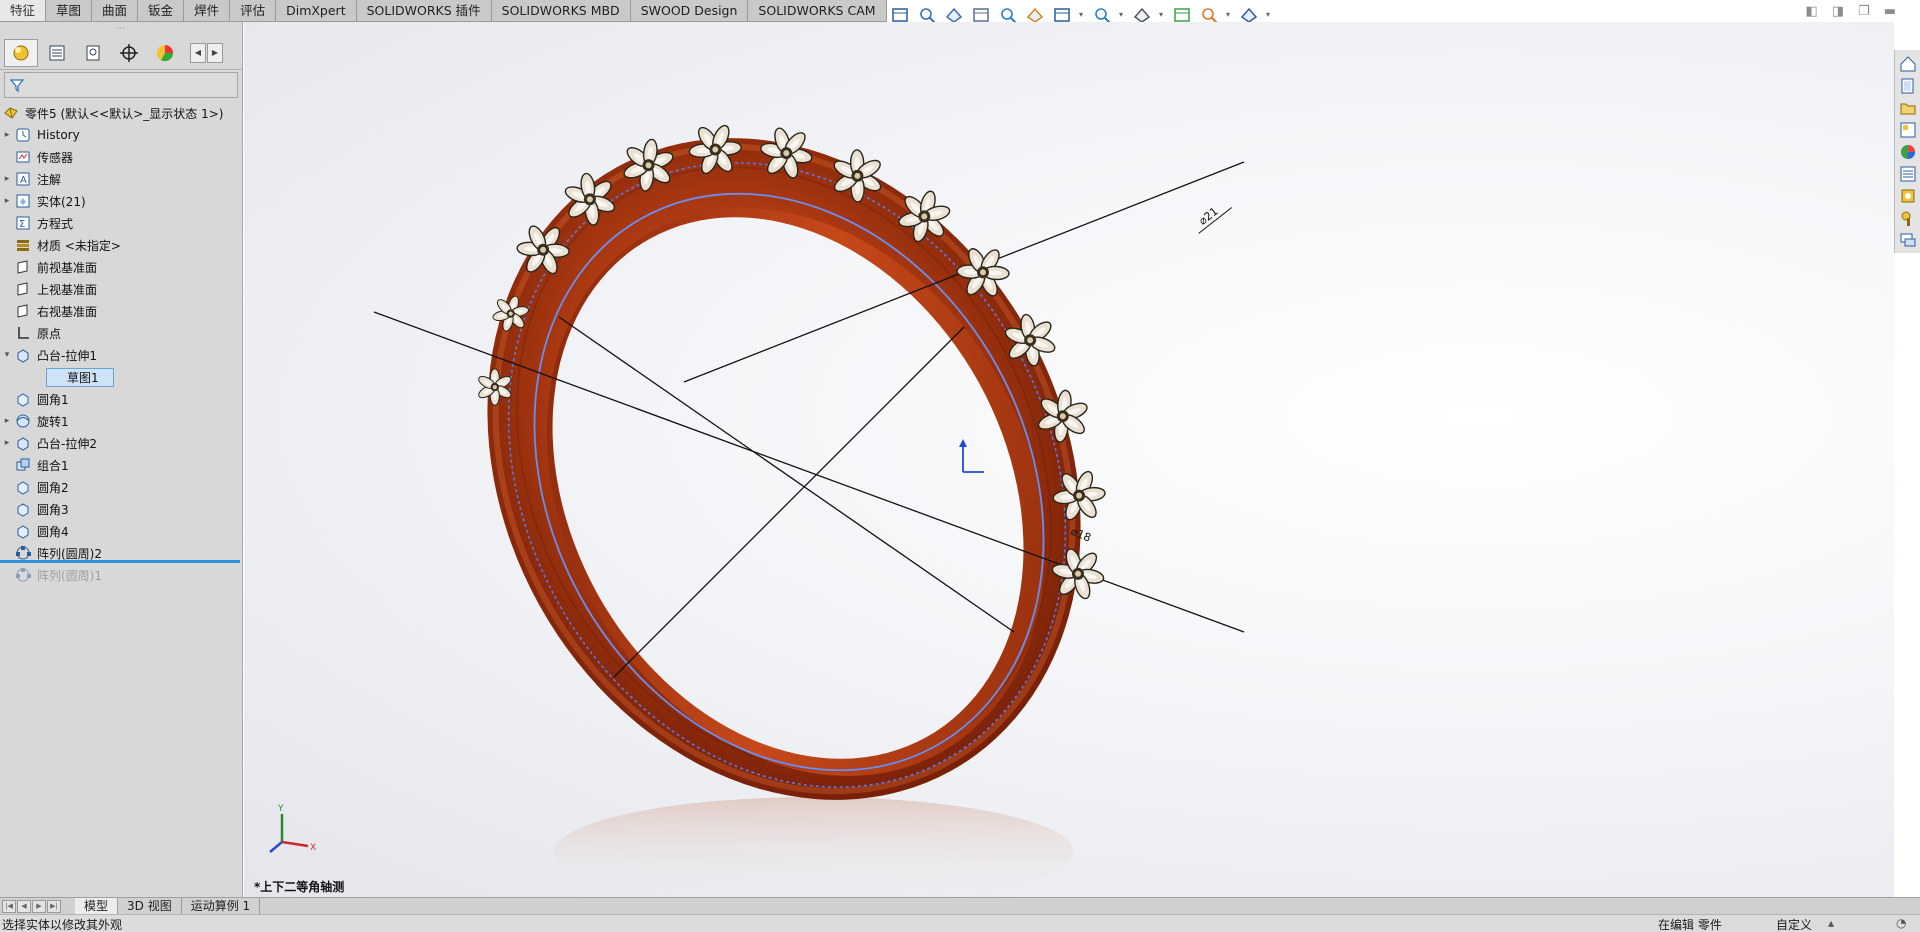 This screenshot has width=1920, height=932. What do you see at coordinates (1794, 924) in the screenshot?
I see `status-units-custom: 自定义` at bounding box center [1794, 924].